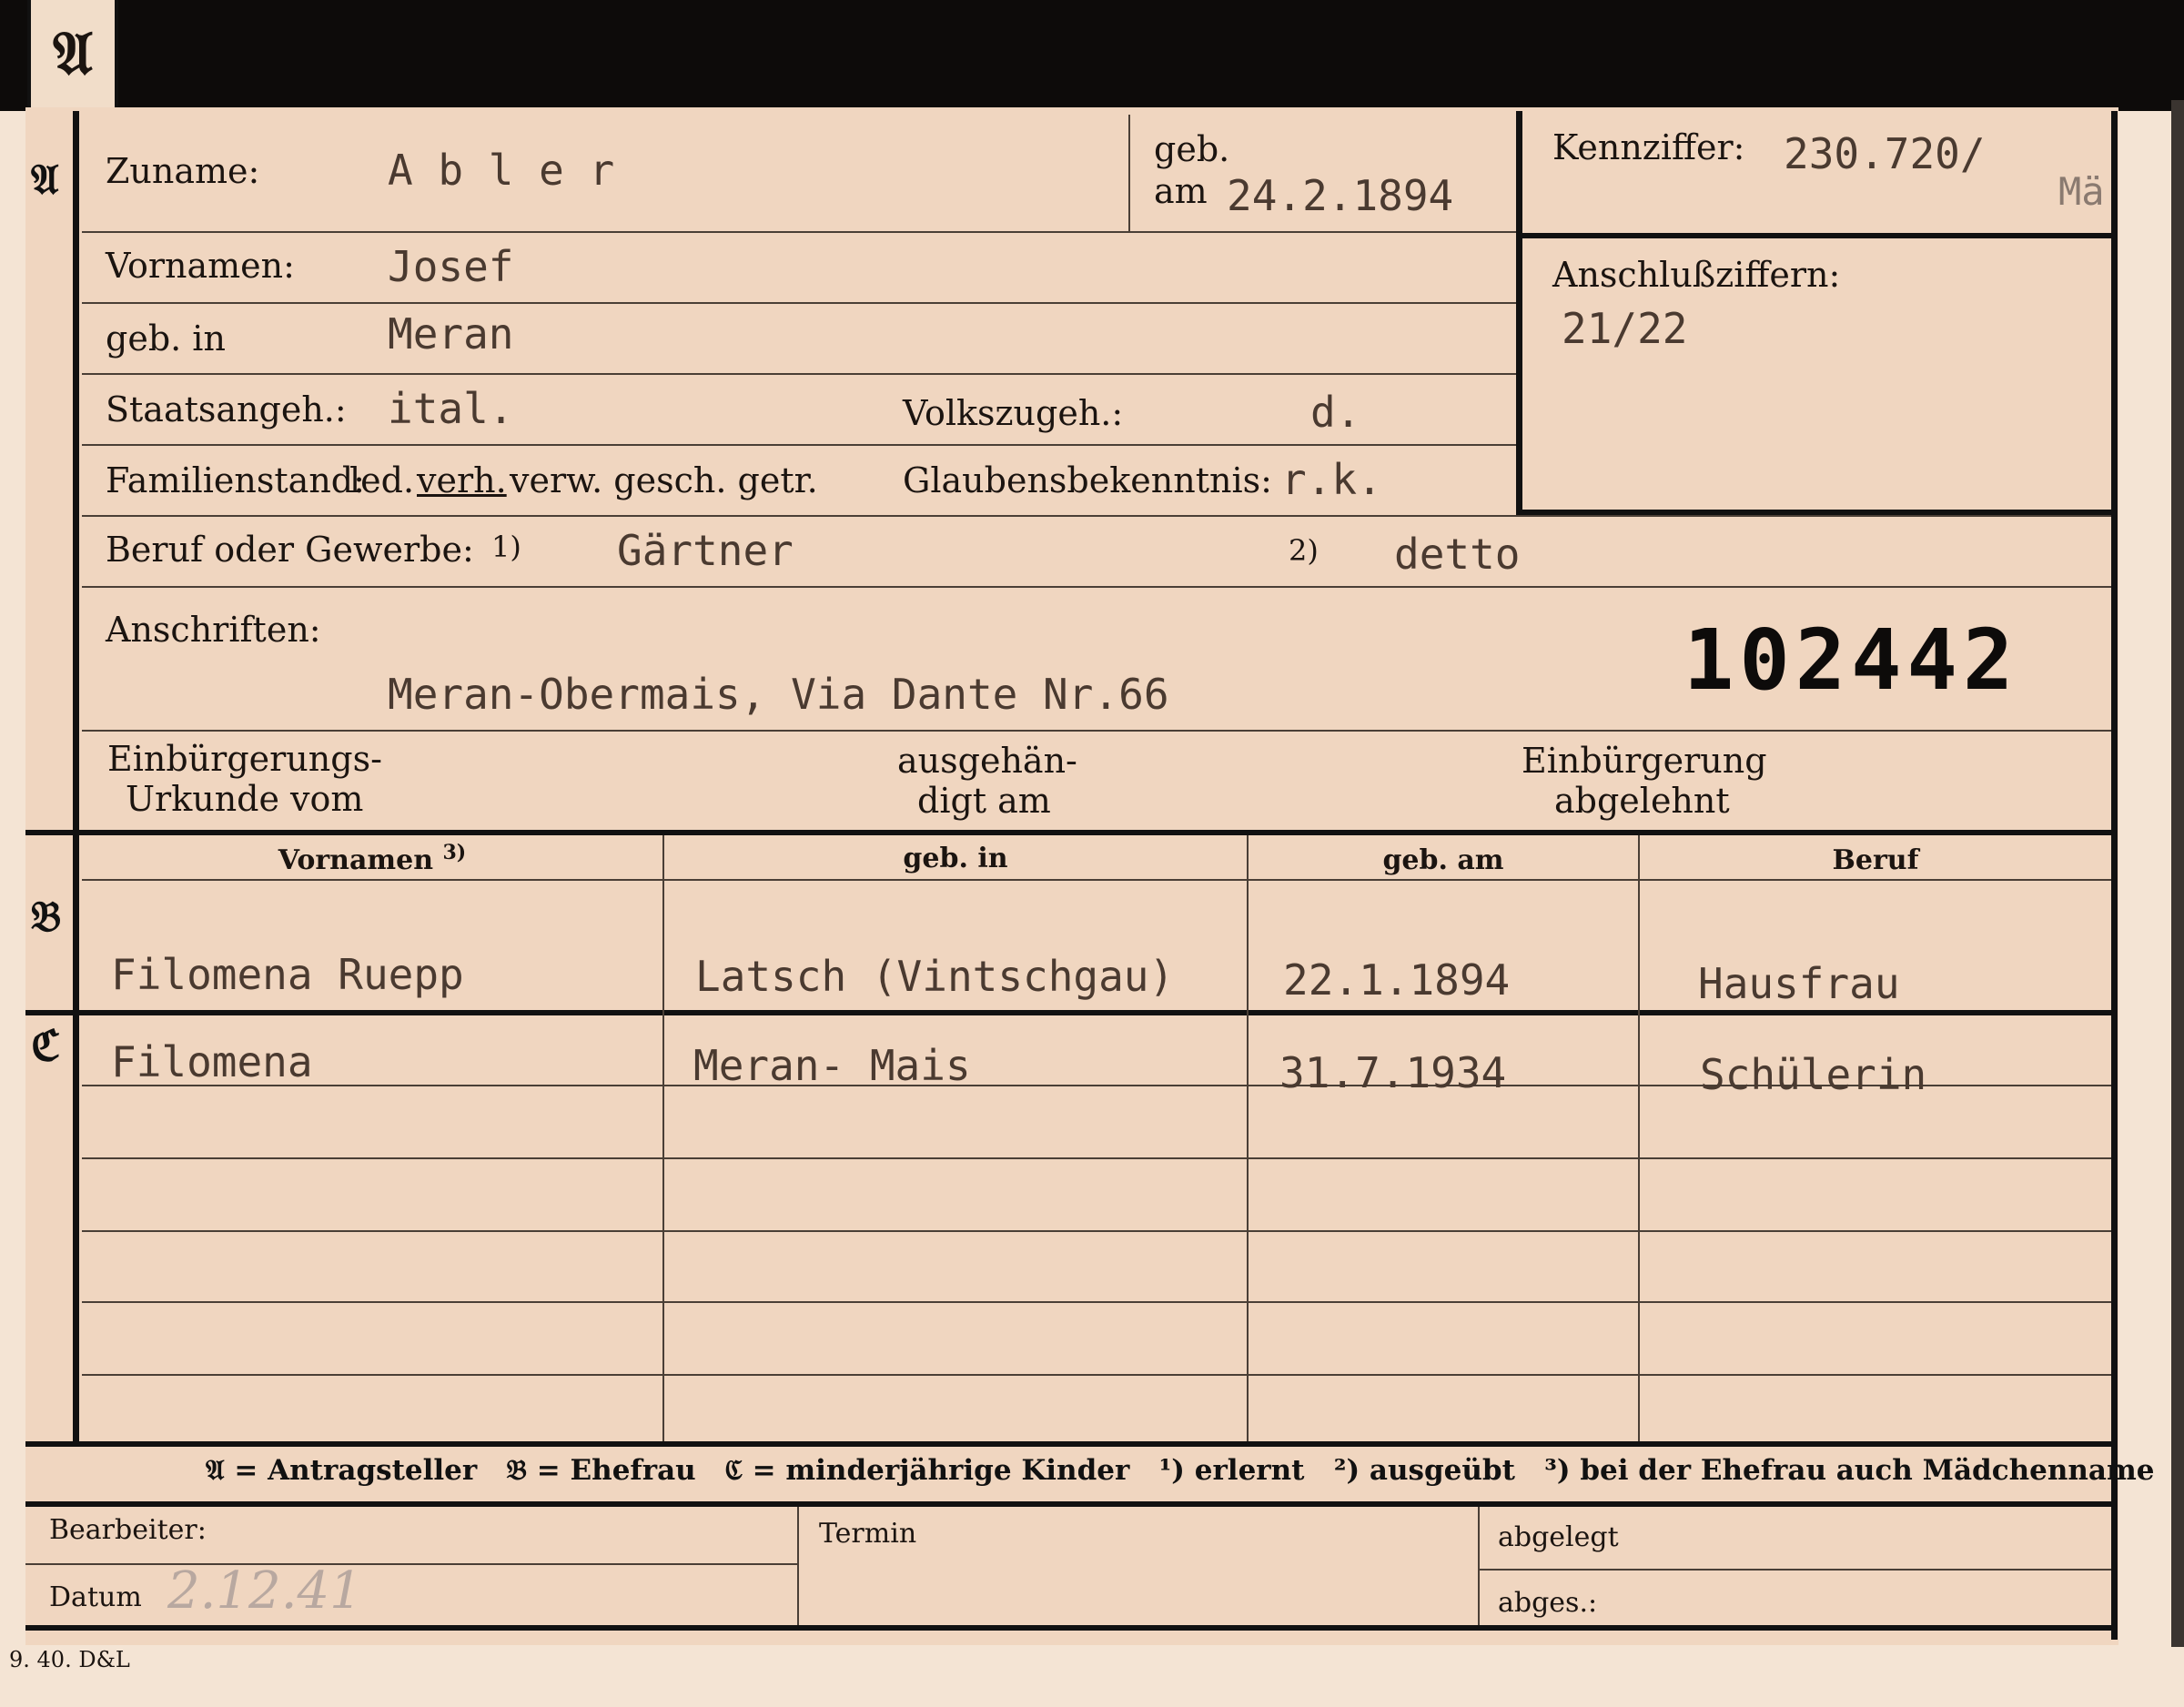 The height and width of the screenshot is (1707, 2184). Describe the element at coordinates (1068, 1444) in the screenshot. I see `table-bottom` at that location.